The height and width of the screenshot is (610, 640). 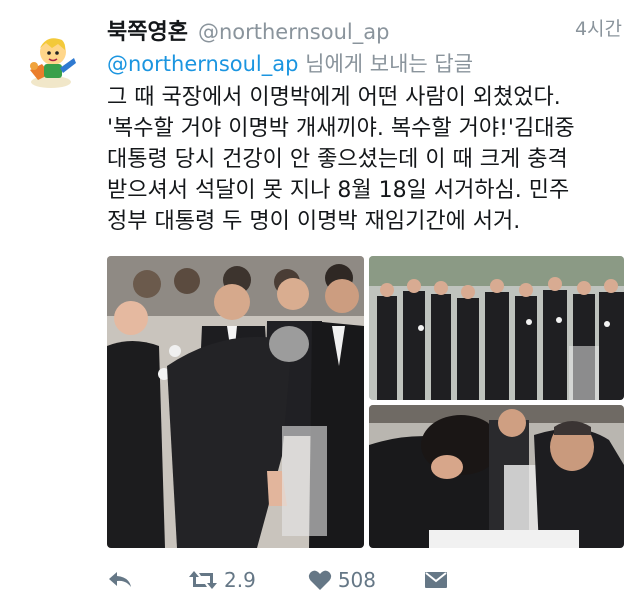 I want to click on retweet-count: 2.9, so click(x=240, y=580).